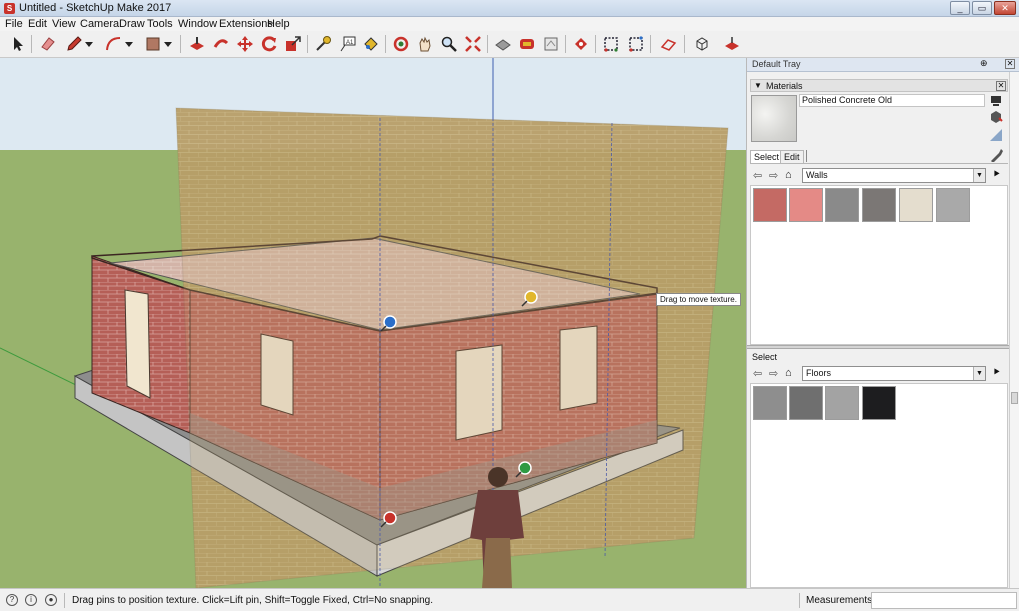 The image size is (1019, 611). Describe the element at coordinates (765, 357) in the screenshot. I see `lower-select-label: Select` at that location.